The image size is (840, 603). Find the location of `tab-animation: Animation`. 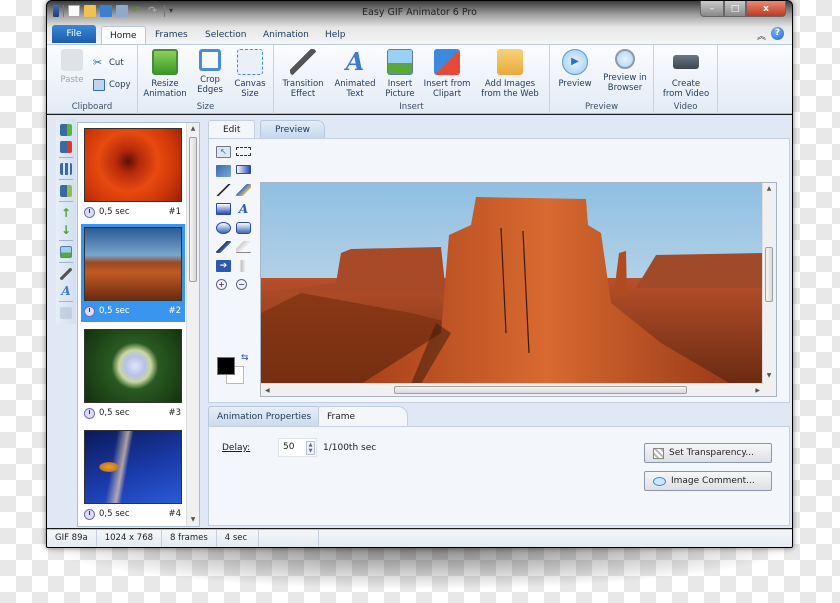

tab-animation: Animation is located at coordinates (286, 35).